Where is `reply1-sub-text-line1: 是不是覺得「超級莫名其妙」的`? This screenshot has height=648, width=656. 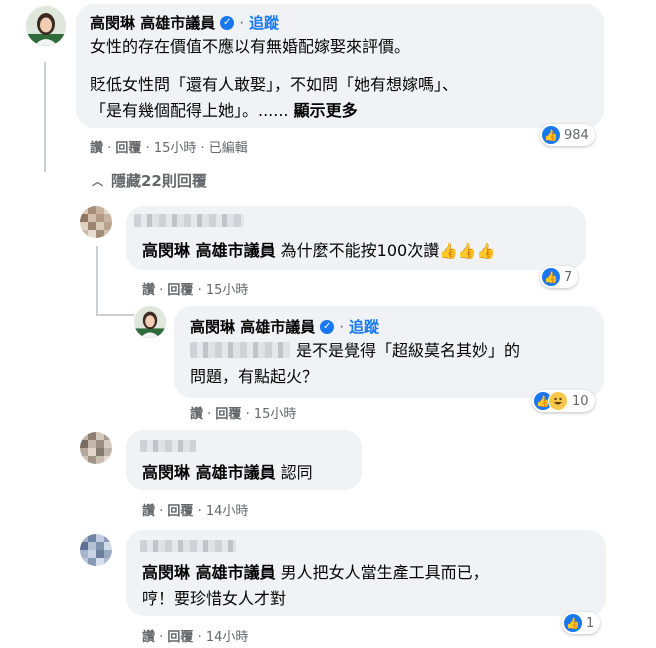 reply1-sub-text-line1: 是不是覺得「超級莫名其妙」的 is located at coordinates (408, 350).